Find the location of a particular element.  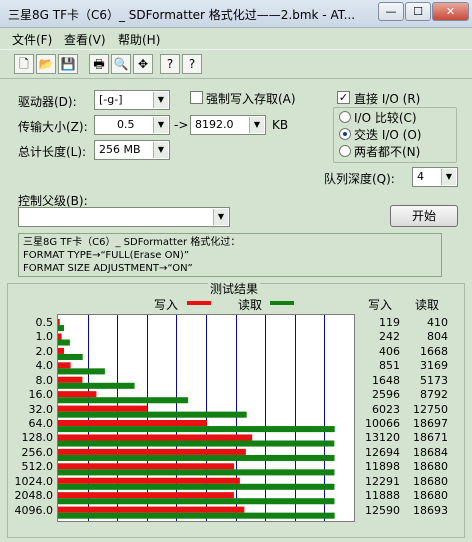

transfer-to-value: 8192.0 is located at coordinates (214, 124).